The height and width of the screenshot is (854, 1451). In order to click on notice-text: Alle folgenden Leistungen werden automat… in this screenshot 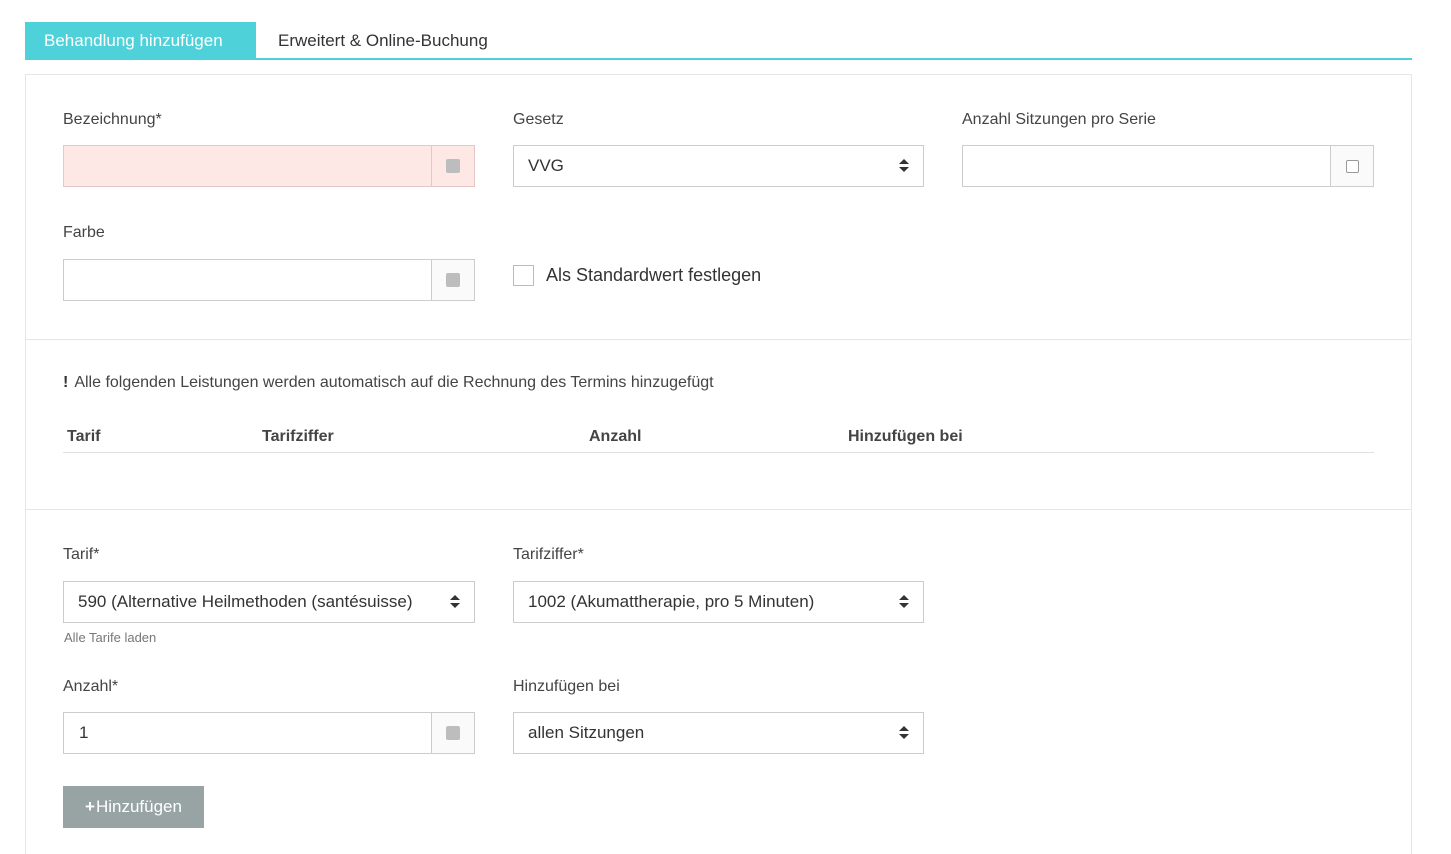, I will do `click(394, 382)`.